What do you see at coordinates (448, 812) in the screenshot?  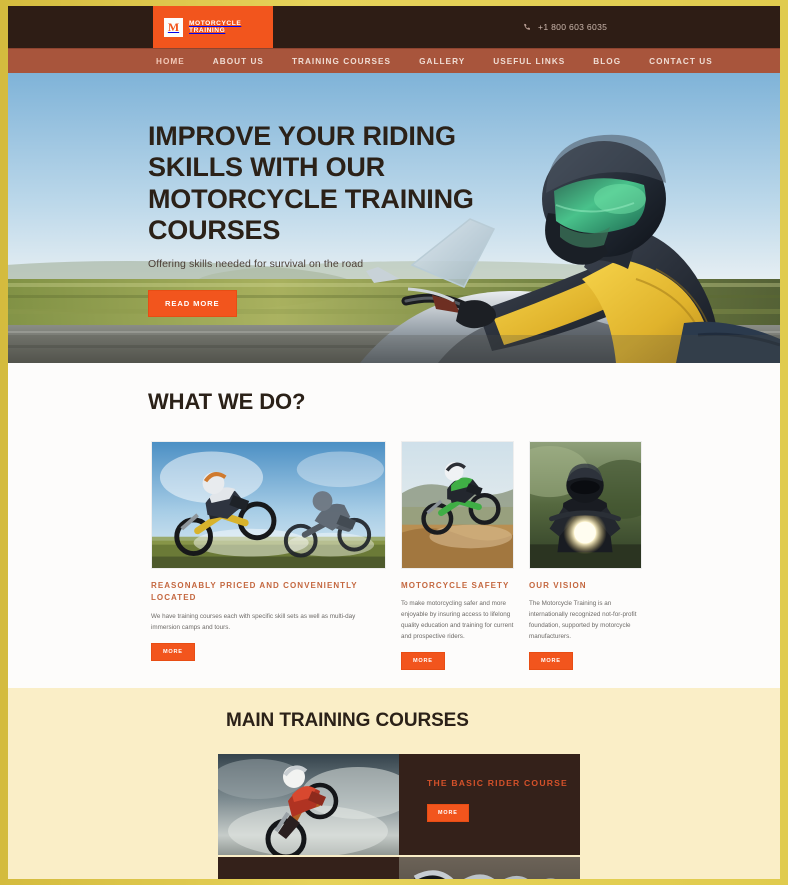 I see `course-more-button: MORE` at bounding box center [448, 812].